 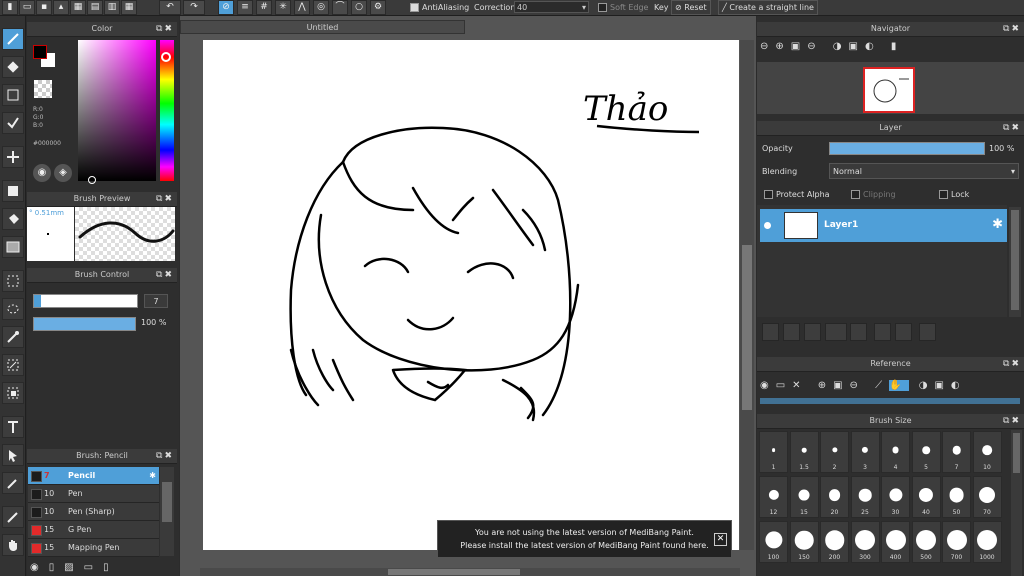 I want to click on color-picker-cursor, so click(x=92, y=180).